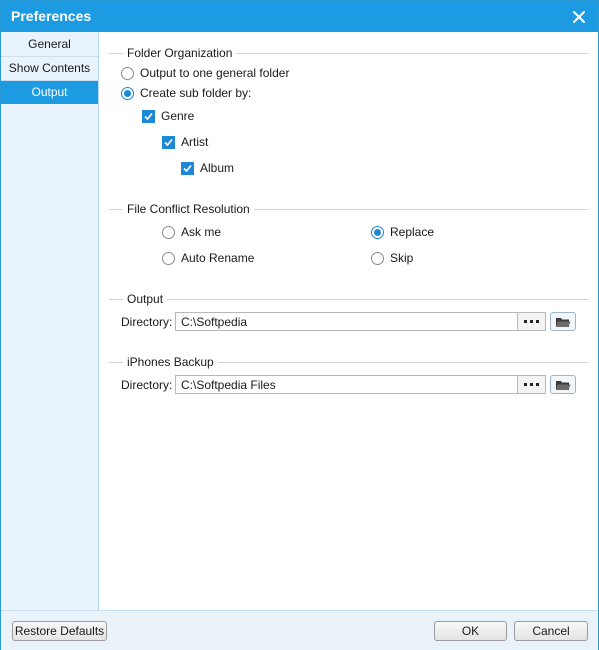  I want to click on dialog-footer: Restore Defaults OK Cancel, so click(299, 630).